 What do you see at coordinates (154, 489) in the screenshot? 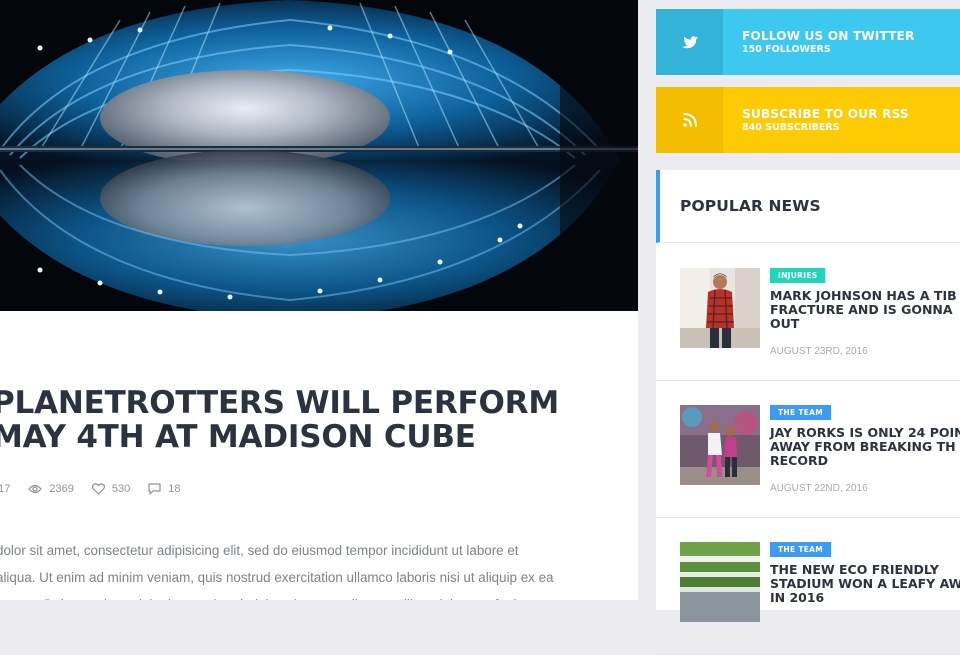
I see `comment-bubble-icon` at bounding box center [154, 489].